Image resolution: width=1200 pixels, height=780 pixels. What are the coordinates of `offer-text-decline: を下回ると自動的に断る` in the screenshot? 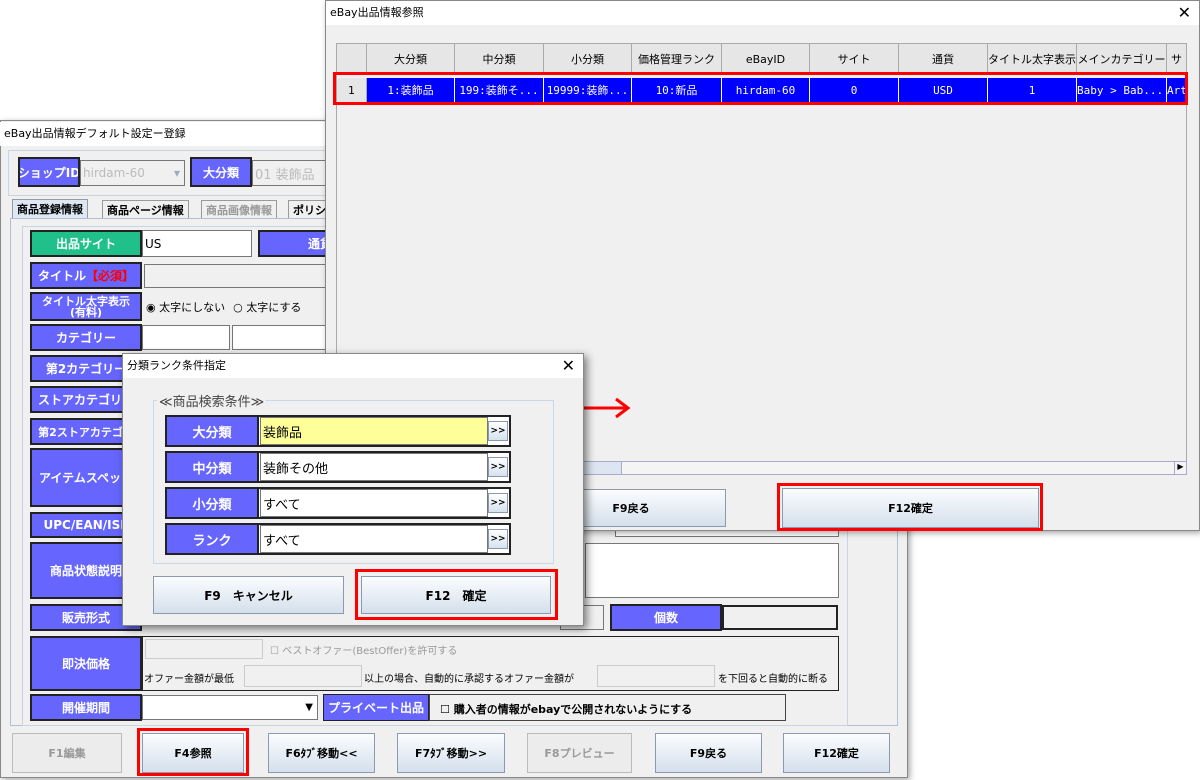 It's located at (773, 679).